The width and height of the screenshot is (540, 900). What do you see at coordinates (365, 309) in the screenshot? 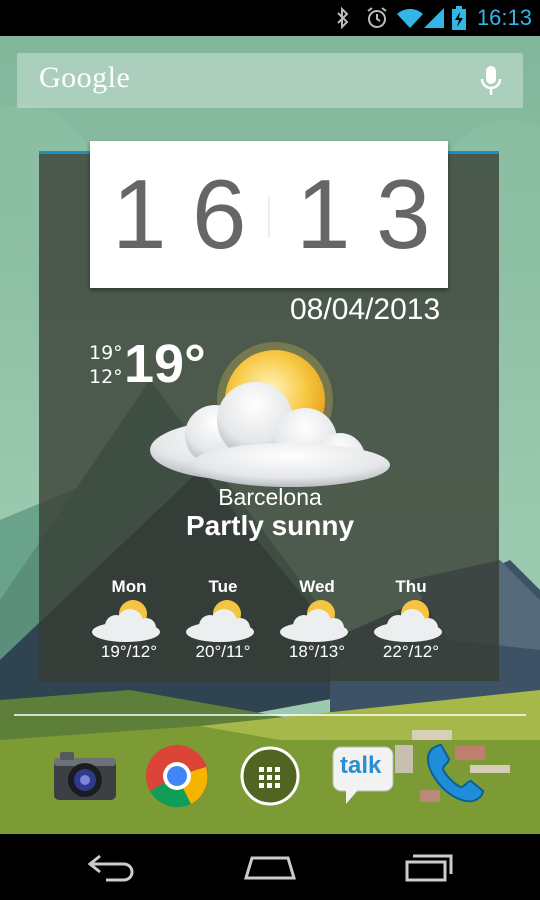
I see `date-label: 08/04/2013` at bounding box center [365, 309].